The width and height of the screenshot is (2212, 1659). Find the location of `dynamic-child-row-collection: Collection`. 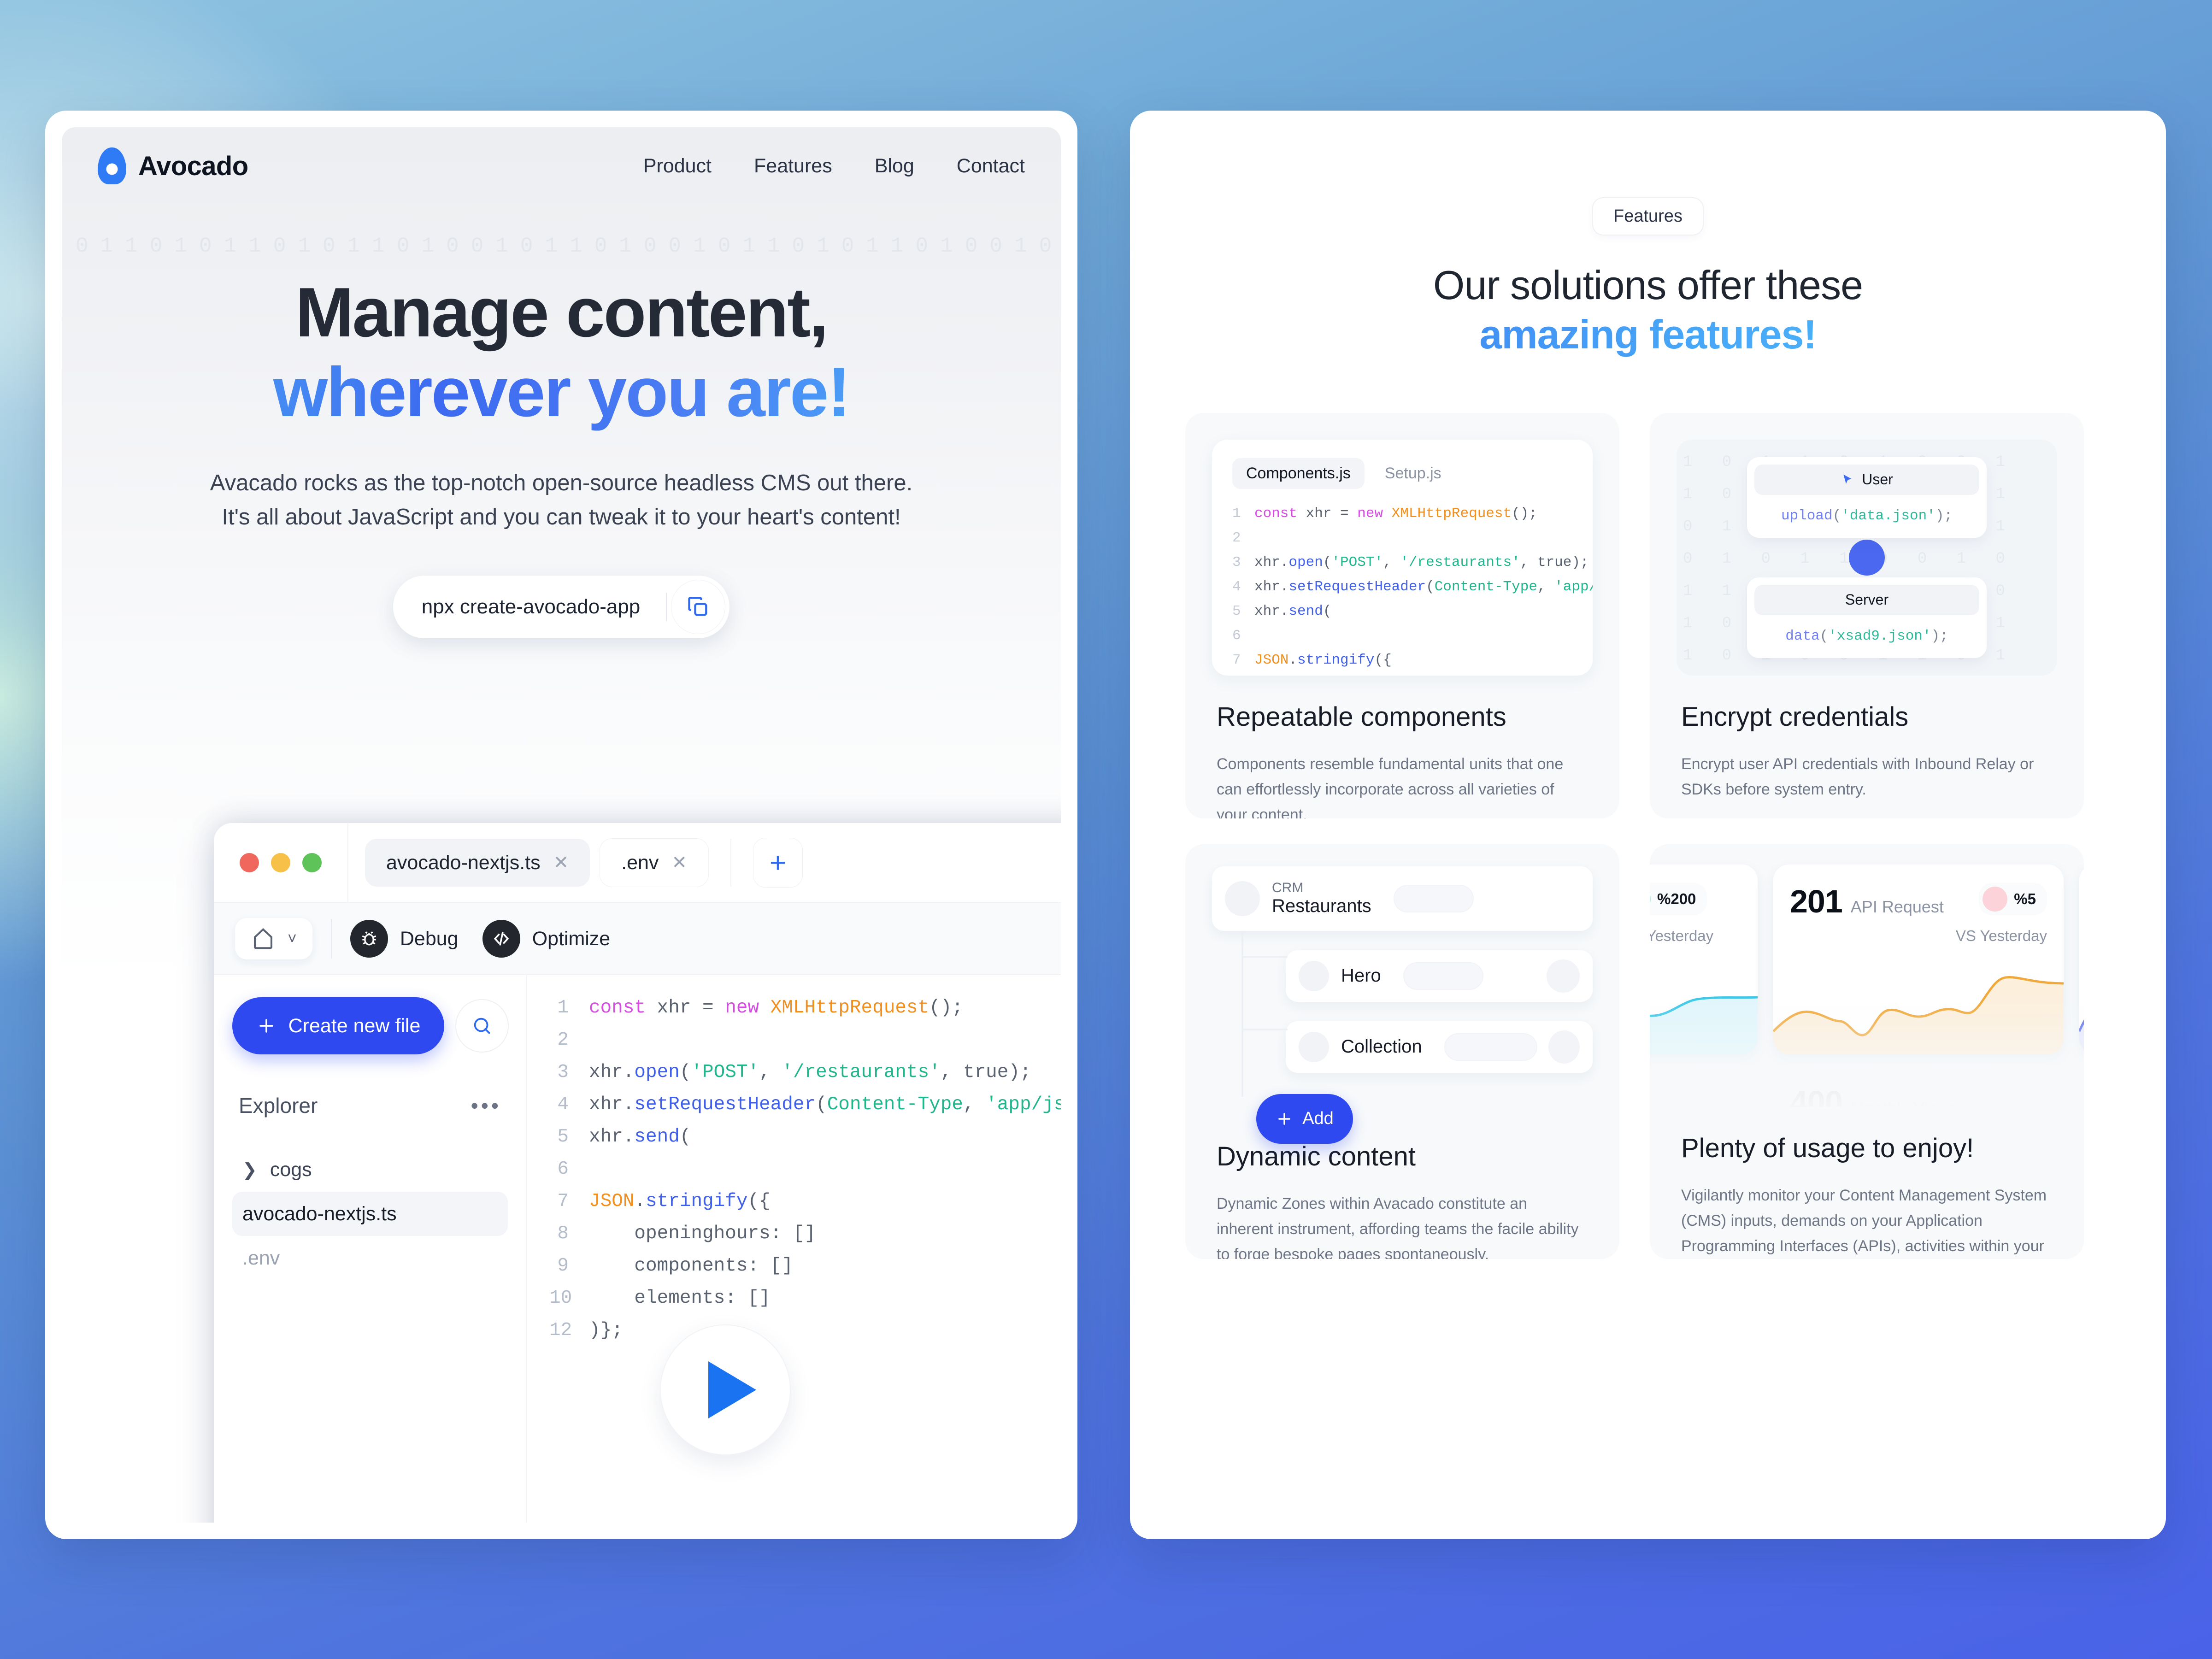

dynamic-child-row-collection: Collection is located at coordinates (1439, 1047).